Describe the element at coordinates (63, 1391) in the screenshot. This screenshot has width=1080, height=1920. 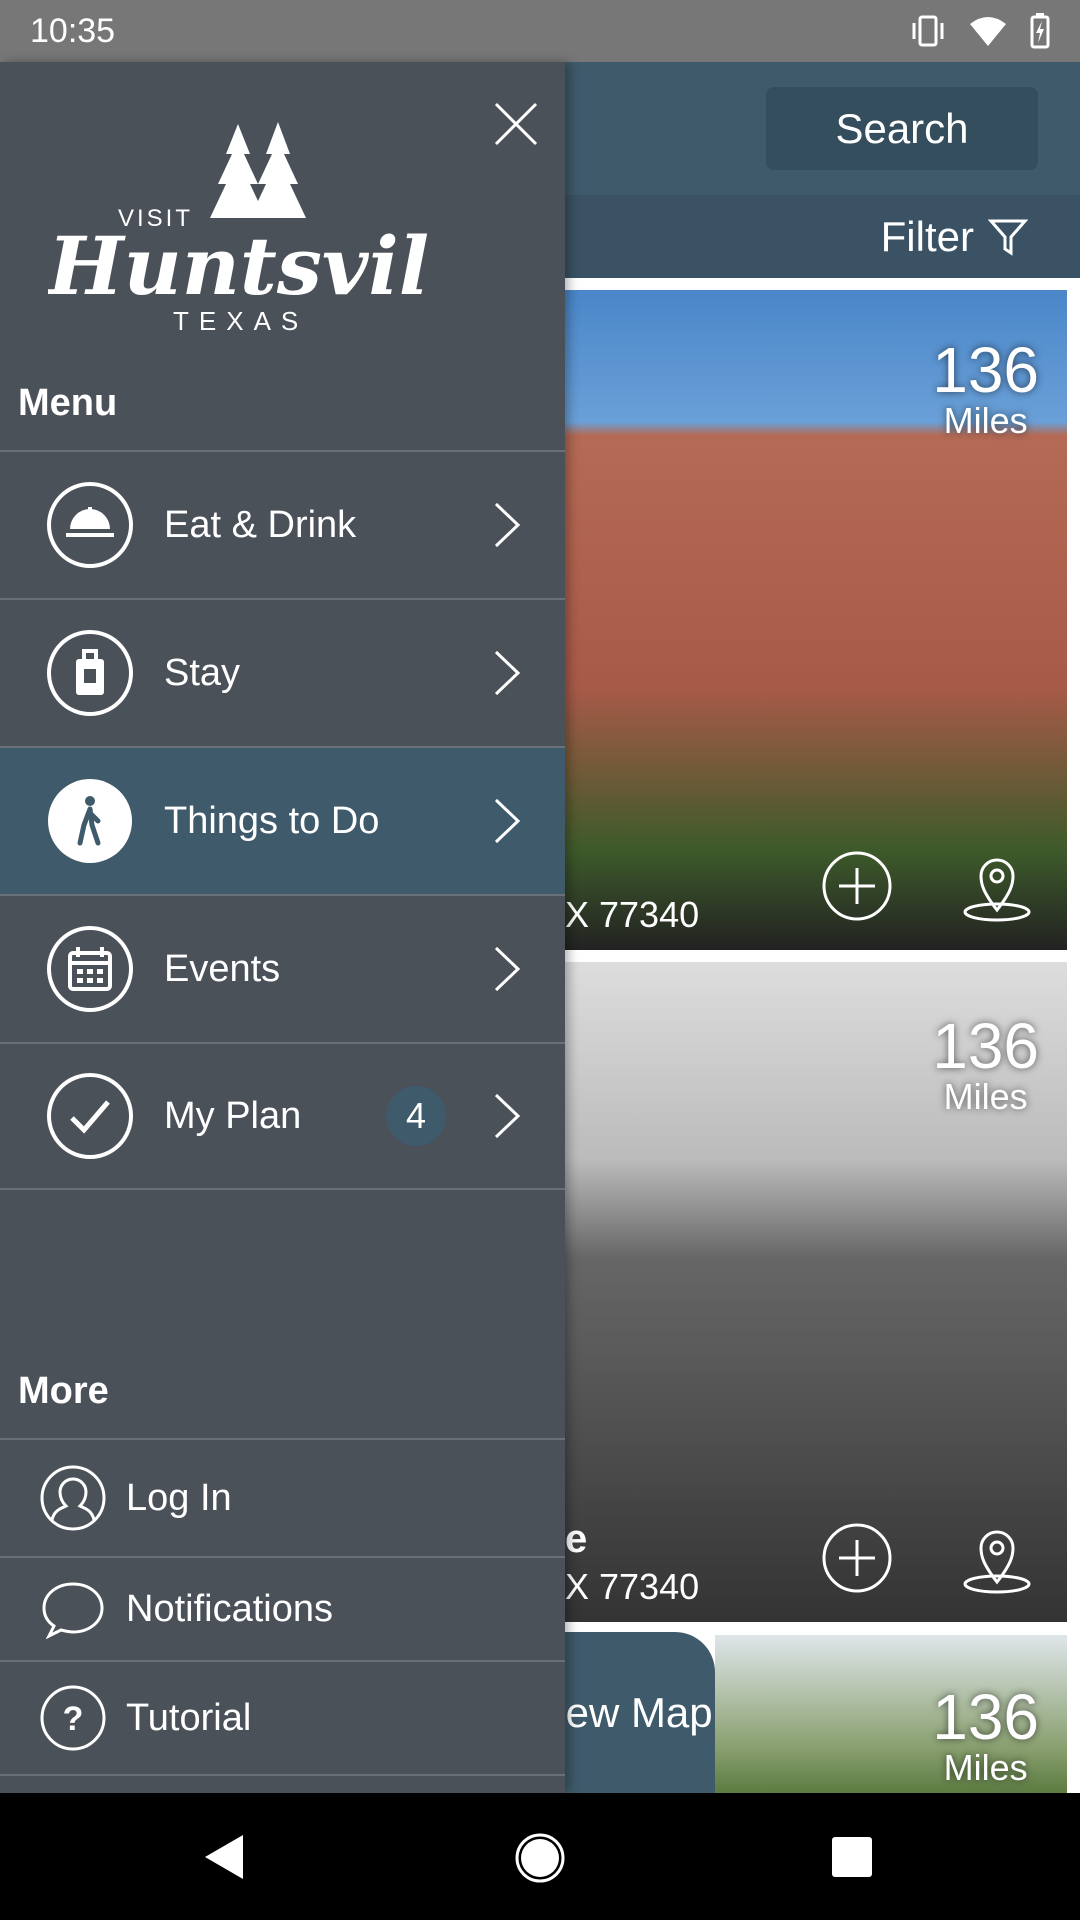
I see `more-heading: More` at that location.